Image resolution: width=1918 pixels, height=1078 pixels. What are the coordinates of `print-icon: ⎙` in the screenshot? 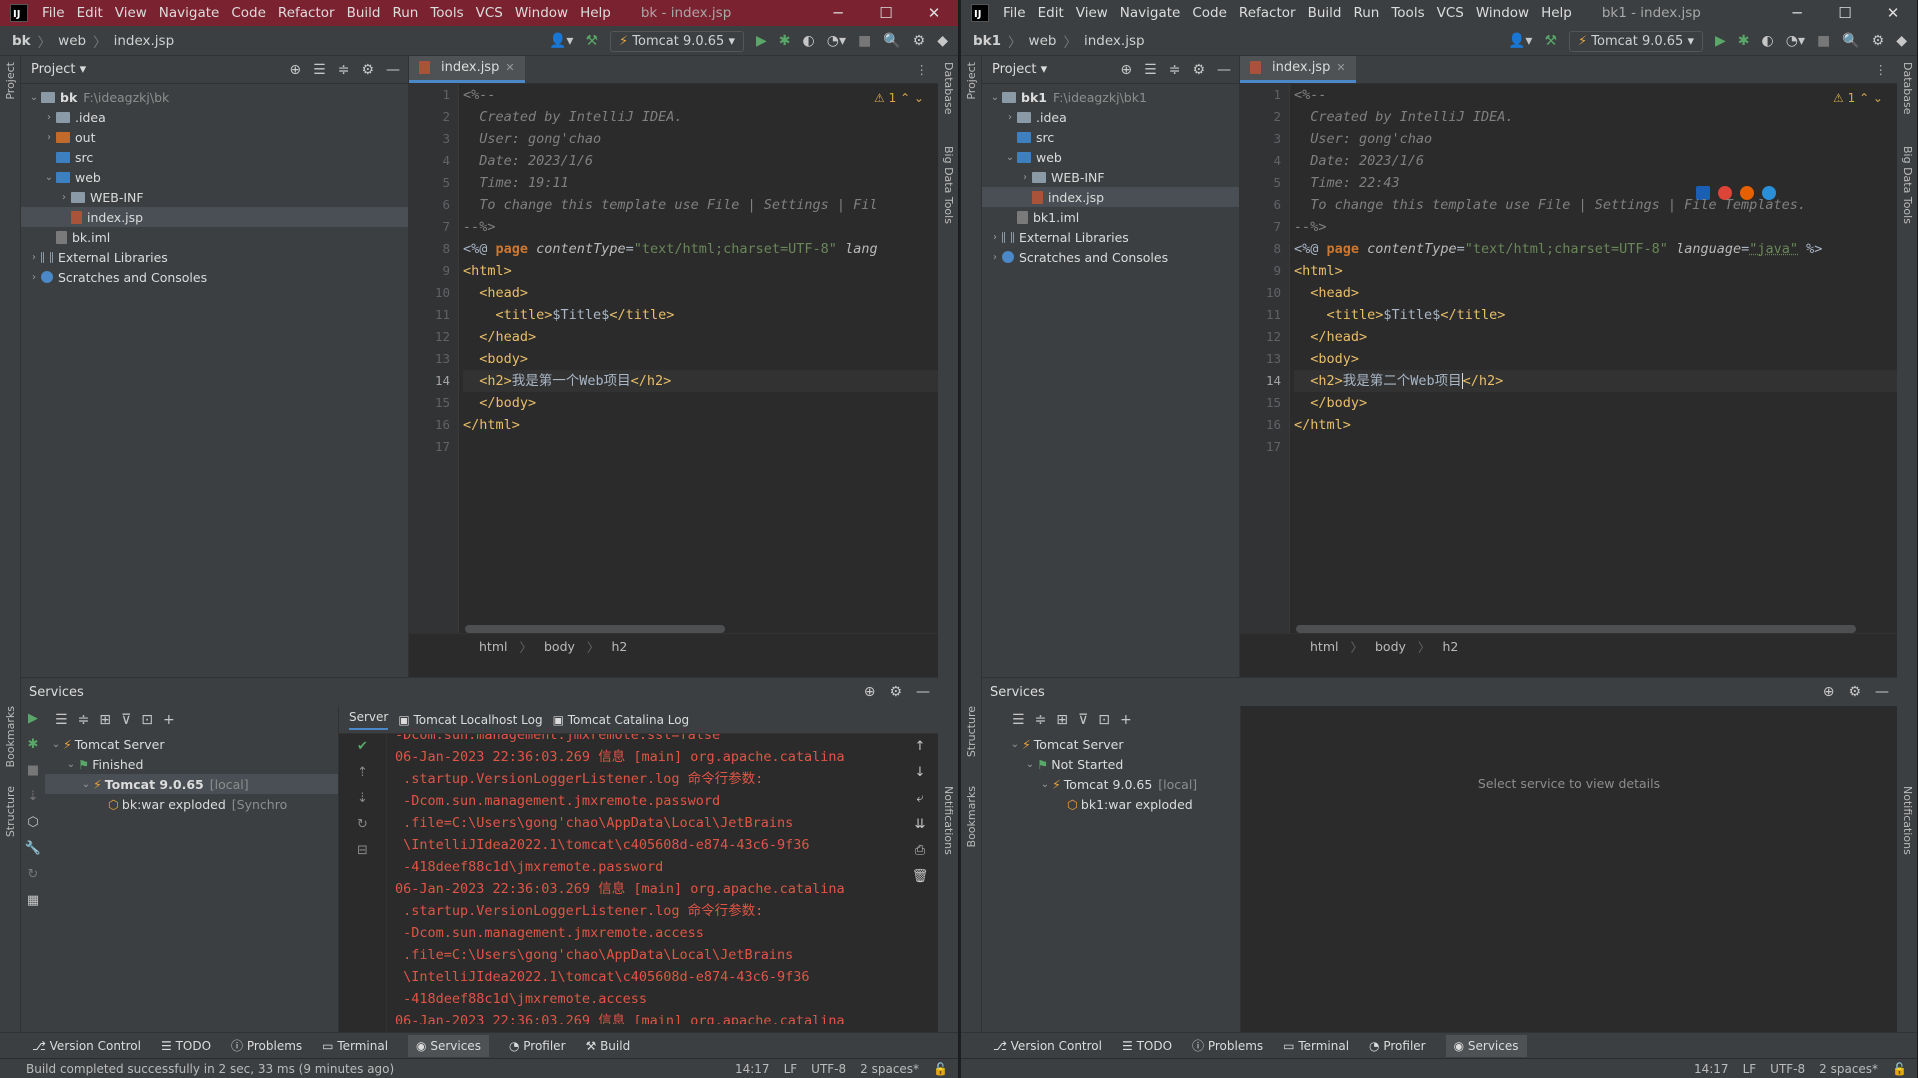 It's located at (920, 851).